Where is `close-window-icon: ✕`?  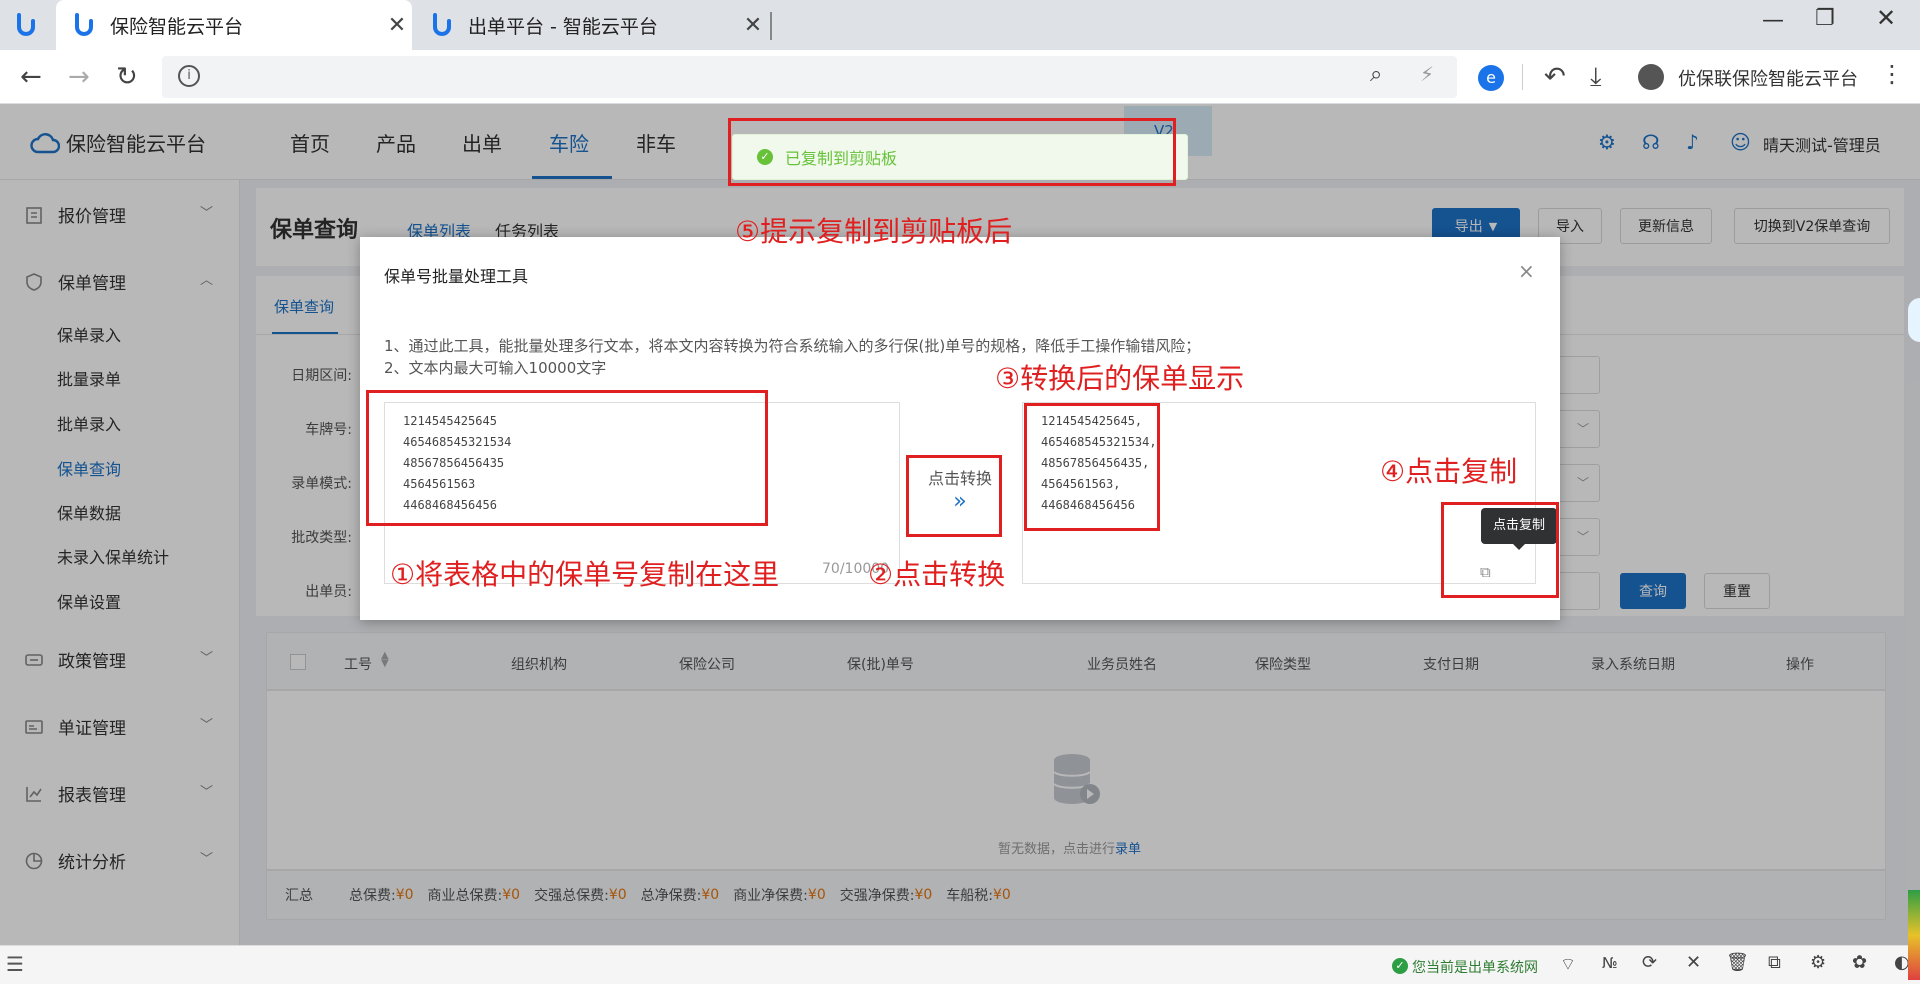 close-window-icon: ✕ is located at coordinates (1886, 18).